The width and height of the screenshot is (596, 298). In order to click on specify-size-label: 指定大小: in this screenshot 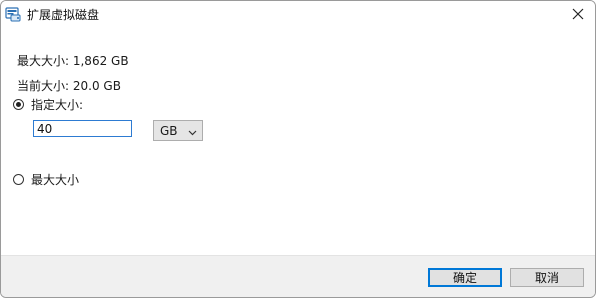, I will do `click(57, 105)`.